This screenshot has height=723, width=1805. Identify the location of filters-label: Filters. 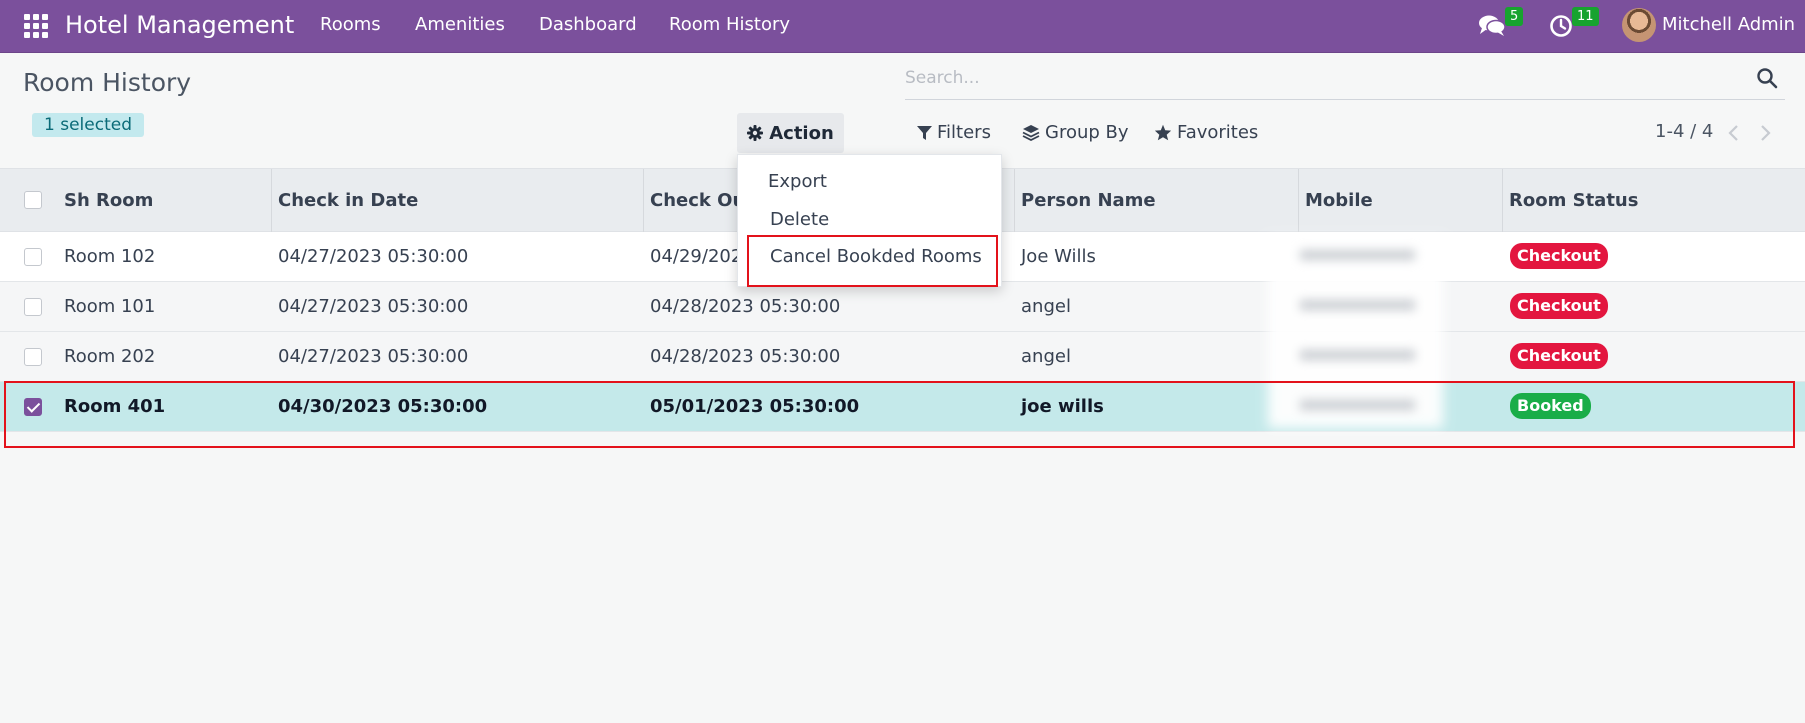
(964, 132).